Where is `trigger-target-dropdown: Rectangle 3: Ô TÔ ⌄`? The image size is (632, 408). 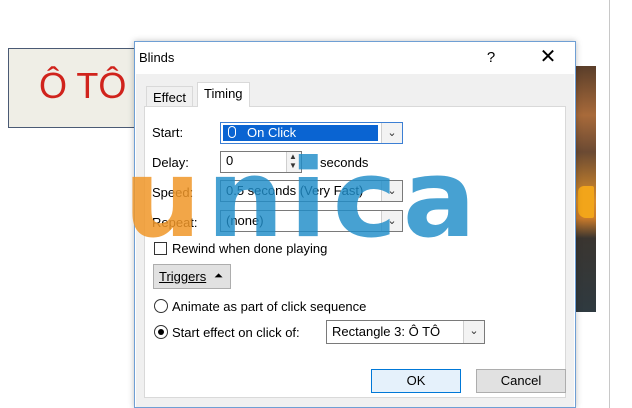 trigger-target-dropdown: Rectangle 3: Ô TÔ ⌄ is located at coordinates (405, 332).